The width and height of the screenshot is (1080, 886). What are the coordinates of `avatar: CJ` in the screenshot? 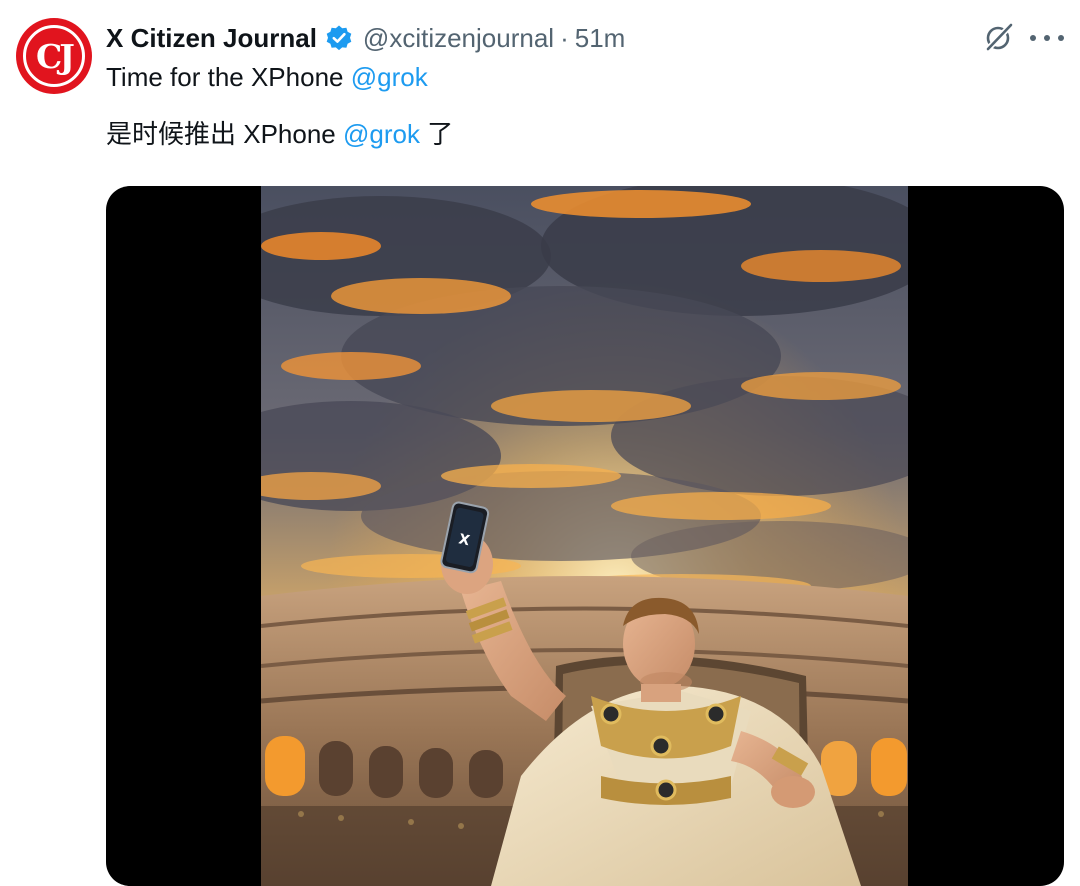 It's located at (54, 56).